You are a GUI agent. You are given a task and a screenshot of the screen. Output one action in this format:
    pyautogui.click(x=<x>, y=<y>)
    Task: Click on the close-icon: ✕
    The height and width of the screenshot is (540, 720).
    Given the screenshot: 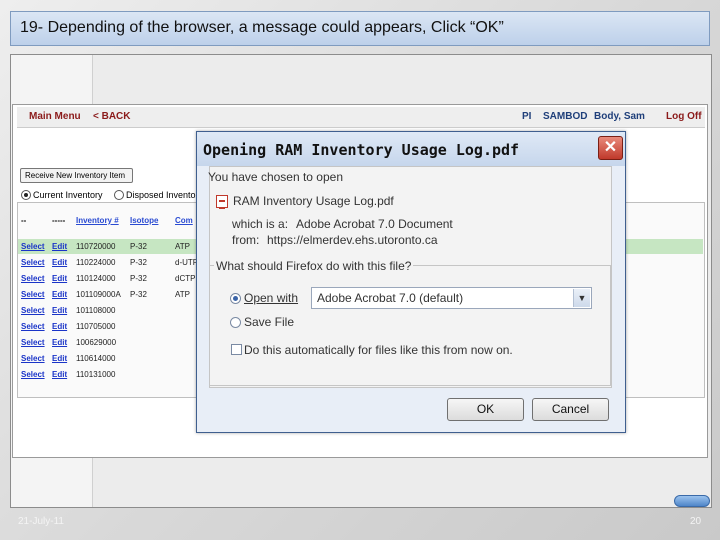 What is the action you would take?
    pyautogui.click(x=610, y=148)
    